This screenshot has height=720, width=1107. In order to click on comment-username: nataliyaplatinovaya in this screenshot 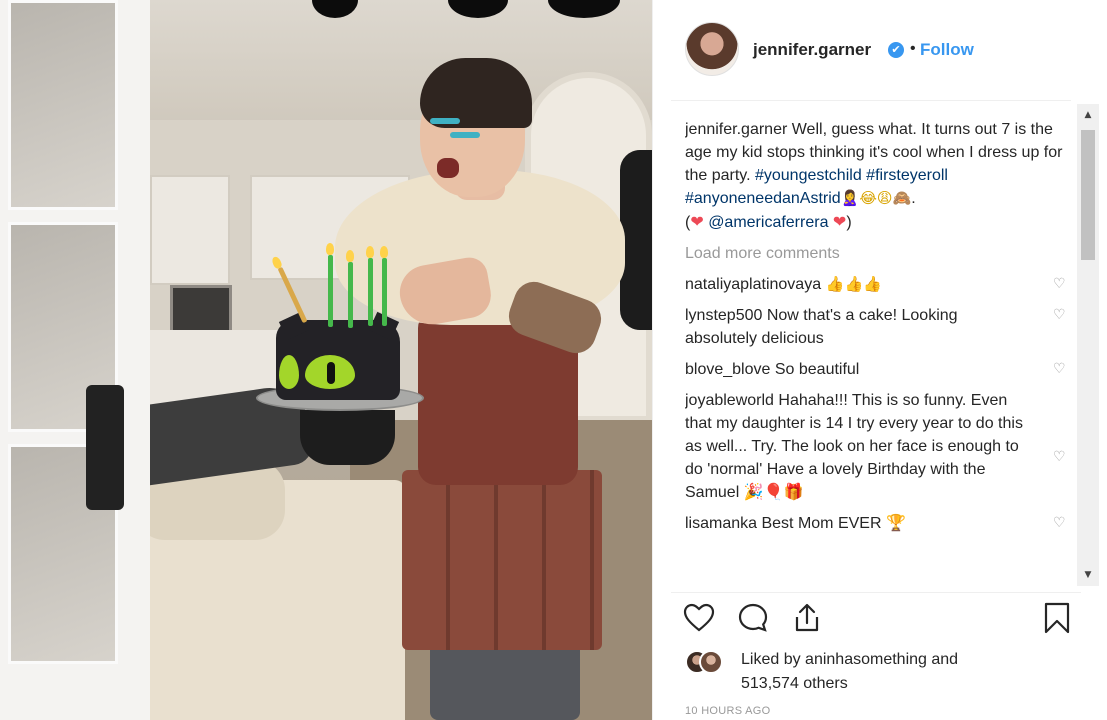, I will do `click(753, 284)`.